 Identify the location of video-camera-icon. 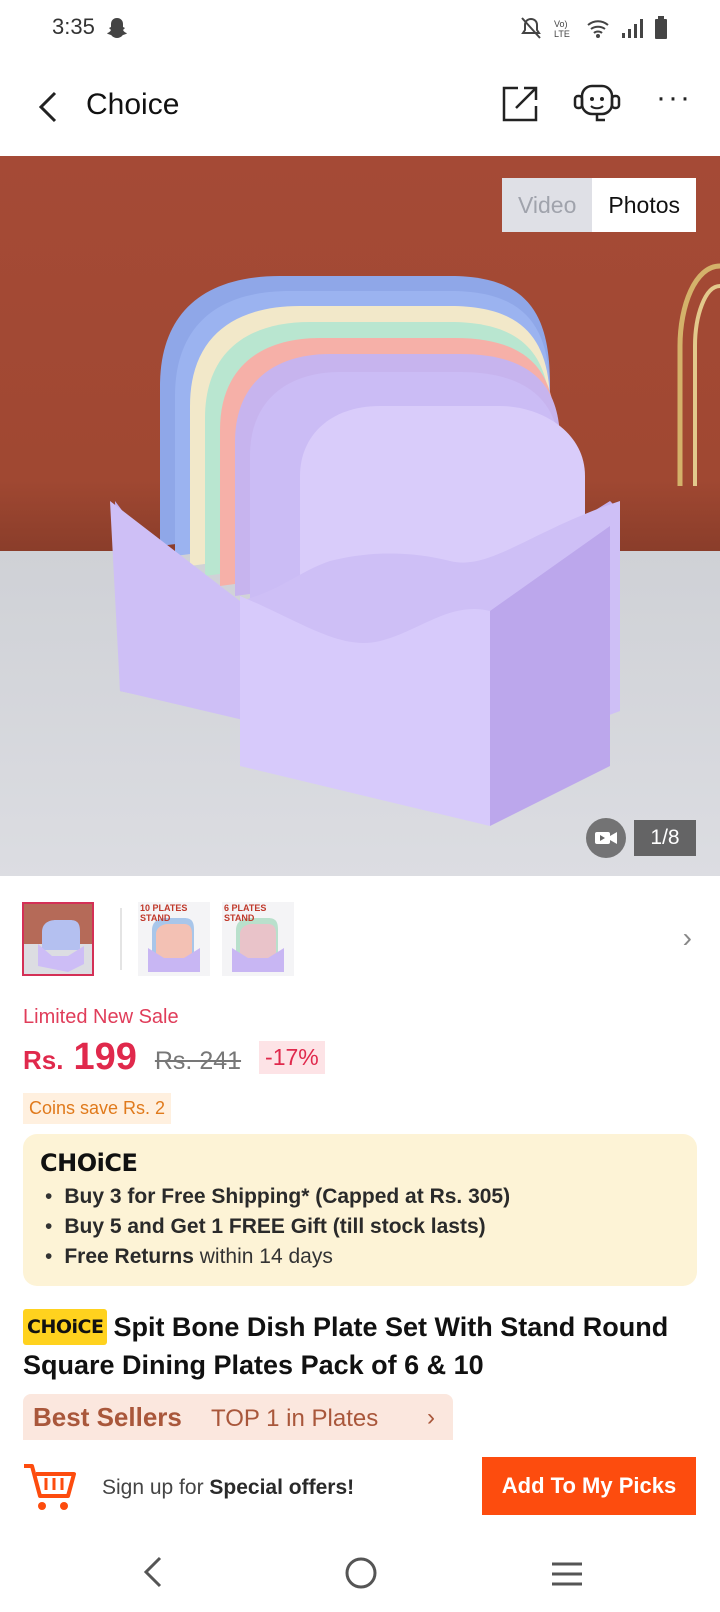
(606, 838).